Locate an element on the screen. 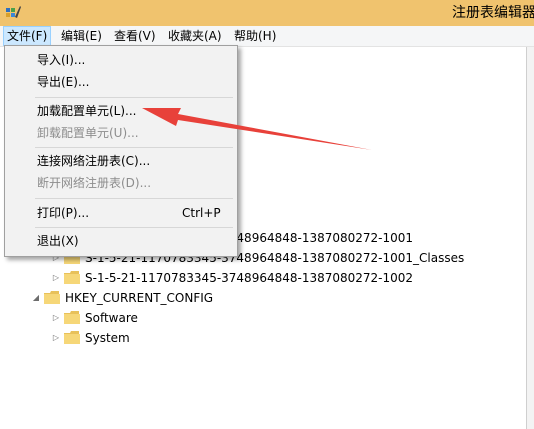 The width and height of the screenshot is (534, 429). title-bar: 注册表编辑器 is located at coordinates (267, 13).